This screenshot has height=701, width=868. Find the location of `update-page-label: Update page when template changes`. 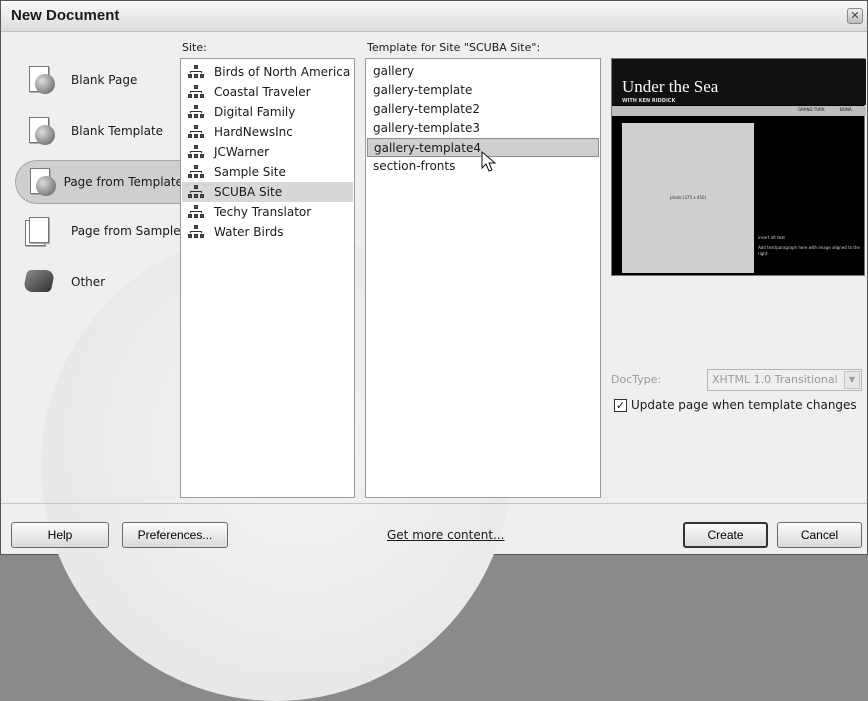

update-page-label: Update page when template changes is located at coordinates (744, 405).